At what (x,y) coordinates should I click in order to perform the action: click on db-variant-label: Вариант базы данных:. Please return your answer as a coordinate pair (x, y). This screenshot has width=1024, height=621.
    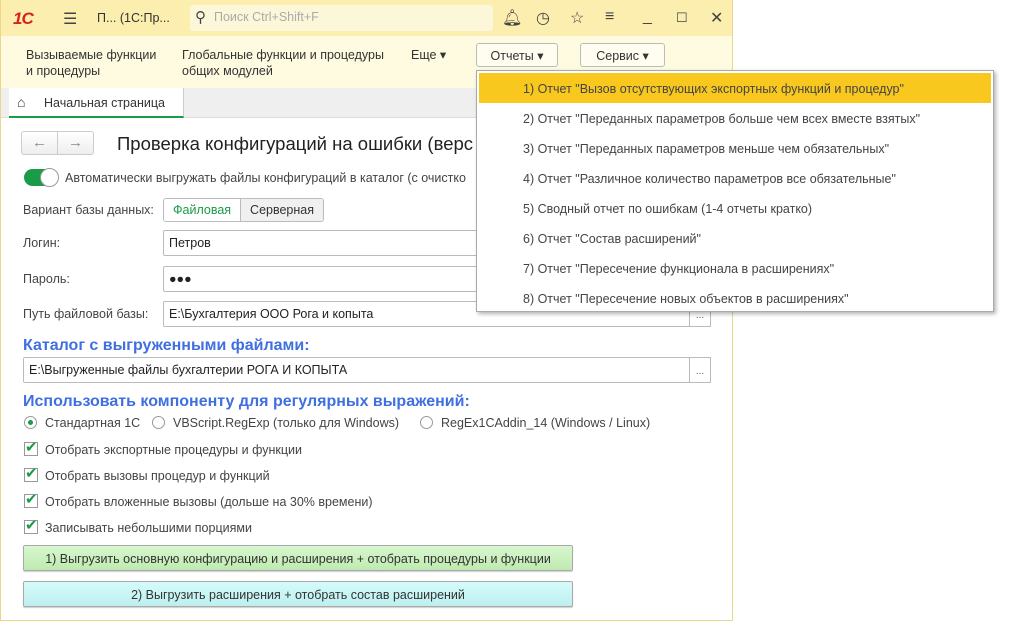
    Looking at the image, I should click on (88, 210).